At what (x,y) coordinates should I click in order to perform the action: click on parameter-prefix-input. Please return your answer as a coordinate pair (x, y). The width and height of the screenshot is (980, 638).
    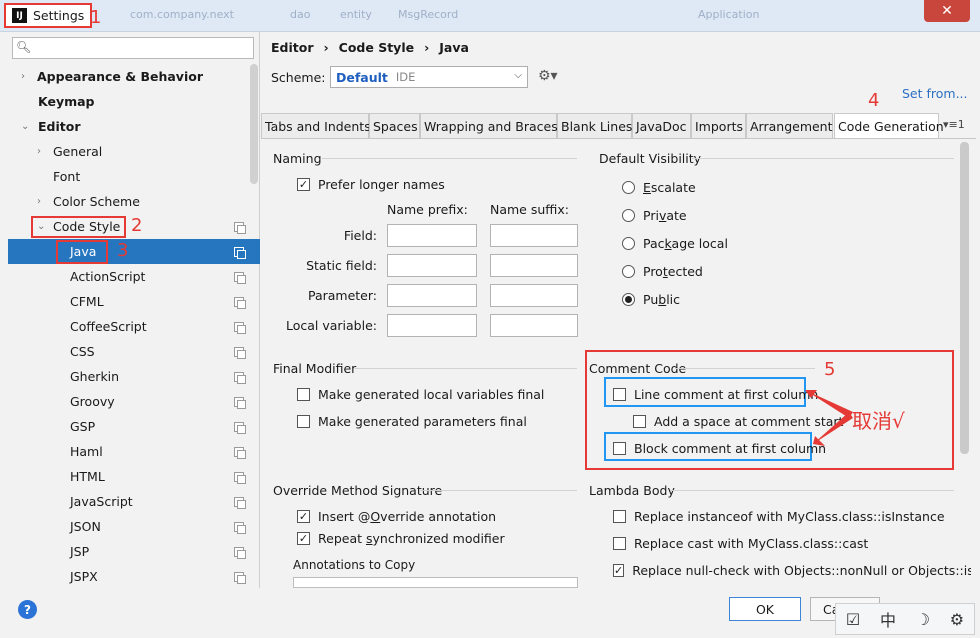
    Looking at the image, I should click on (432, 295).